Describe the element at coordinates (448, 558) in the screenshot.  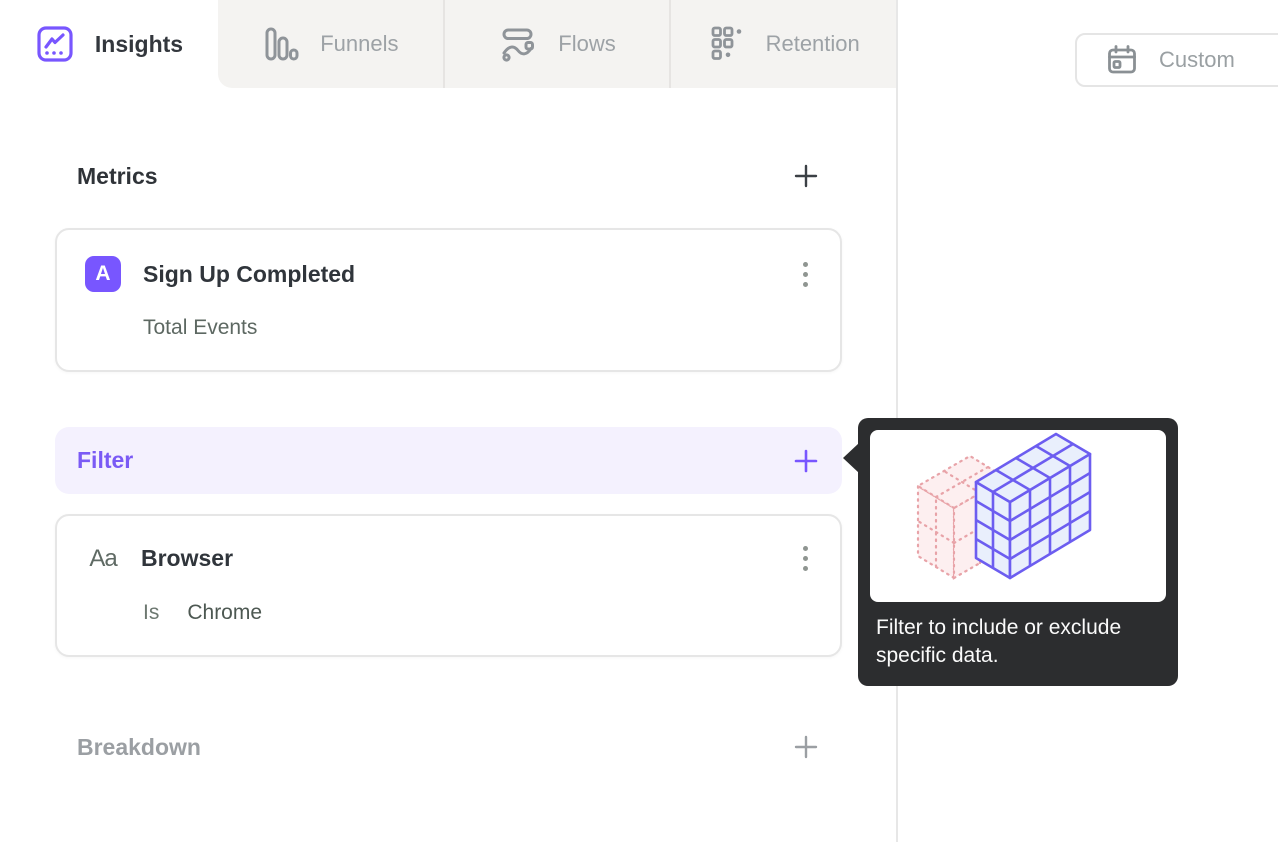
I see `filter-card-header: Aa Browser` at that location.